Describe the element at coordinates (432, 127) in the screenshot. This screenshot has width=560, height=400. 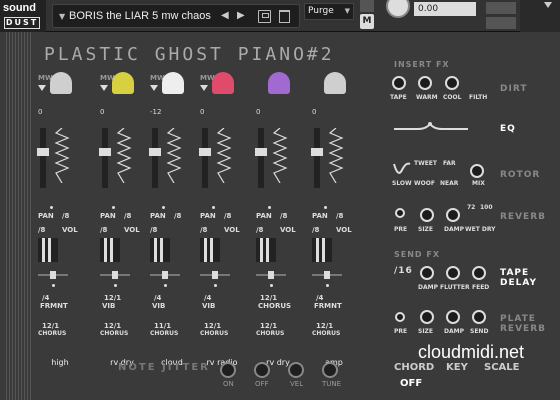
I see `eq-curve` at that location.